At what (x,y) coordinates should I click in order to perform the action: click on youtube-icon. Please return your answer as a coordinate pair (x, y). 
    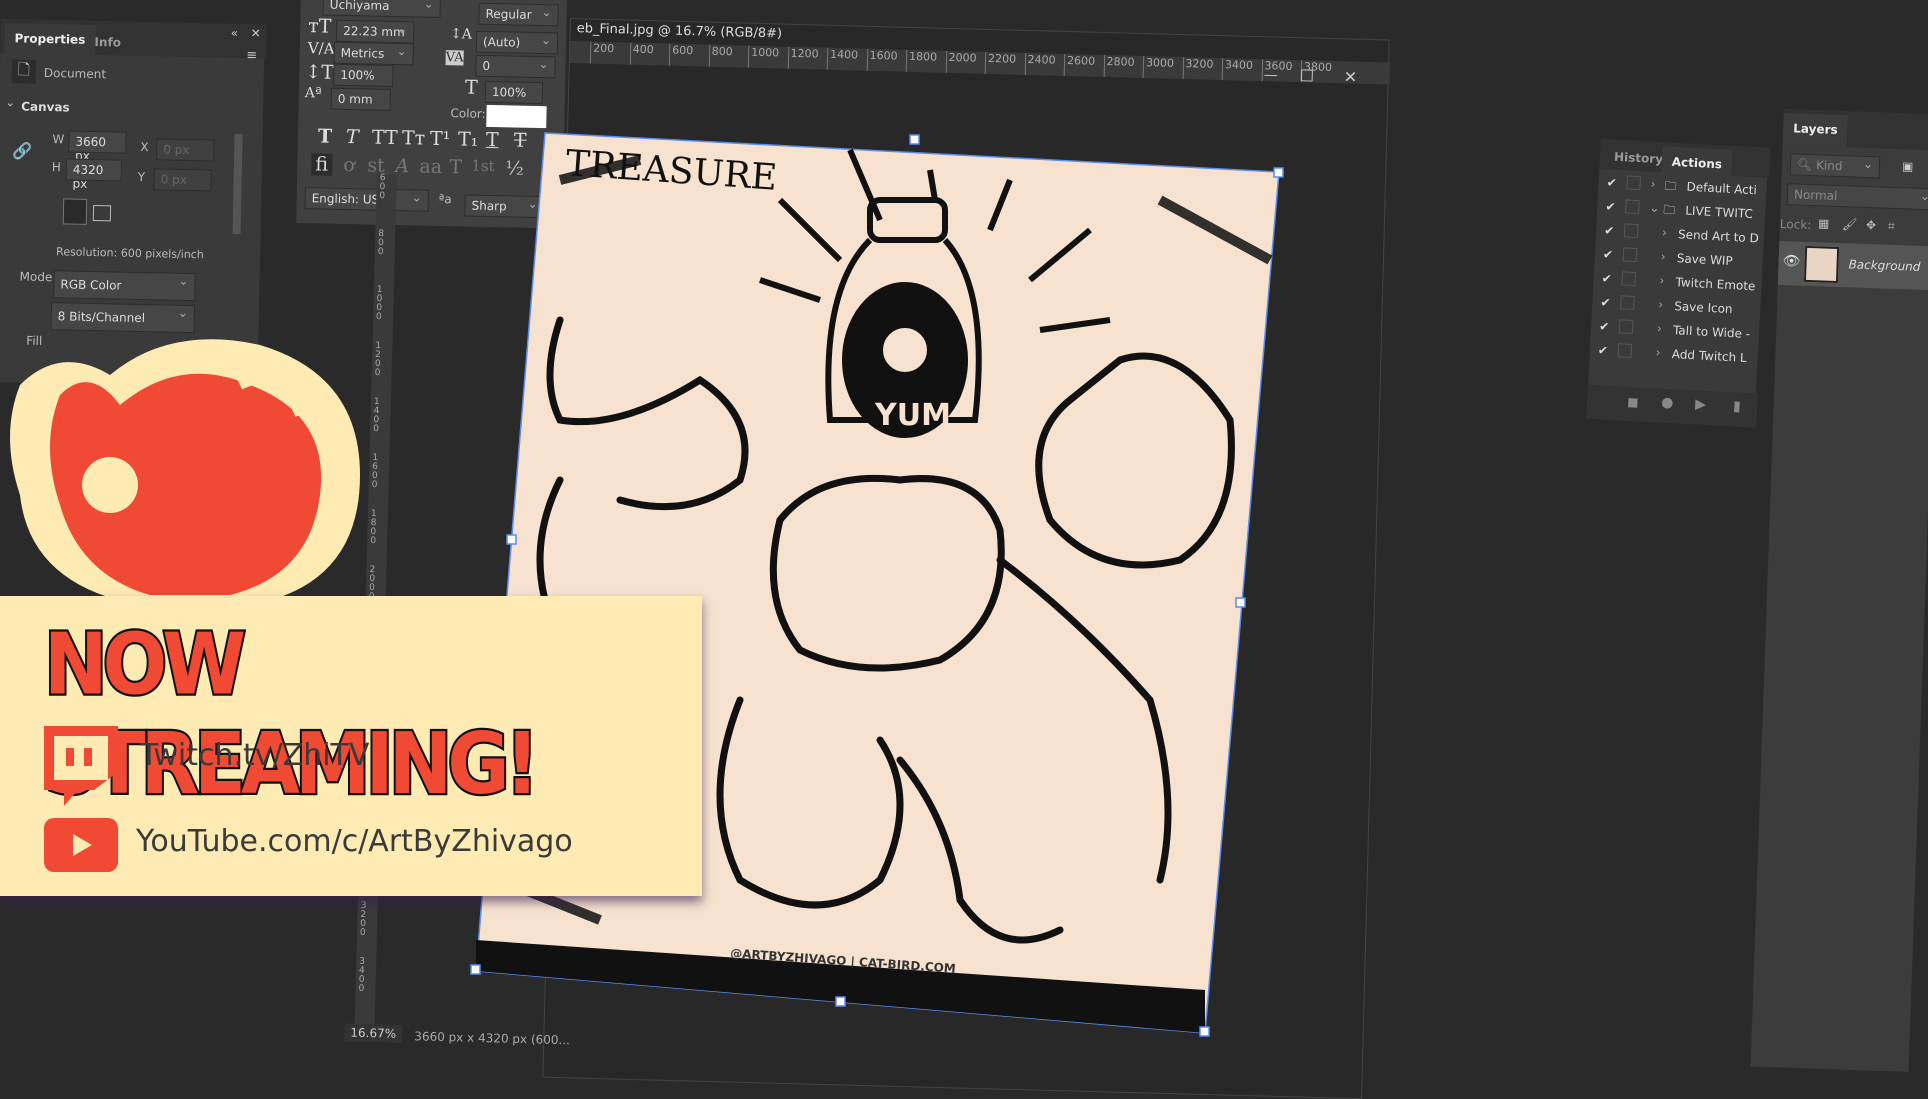
    Looking at the image, I should click on (81, 845).